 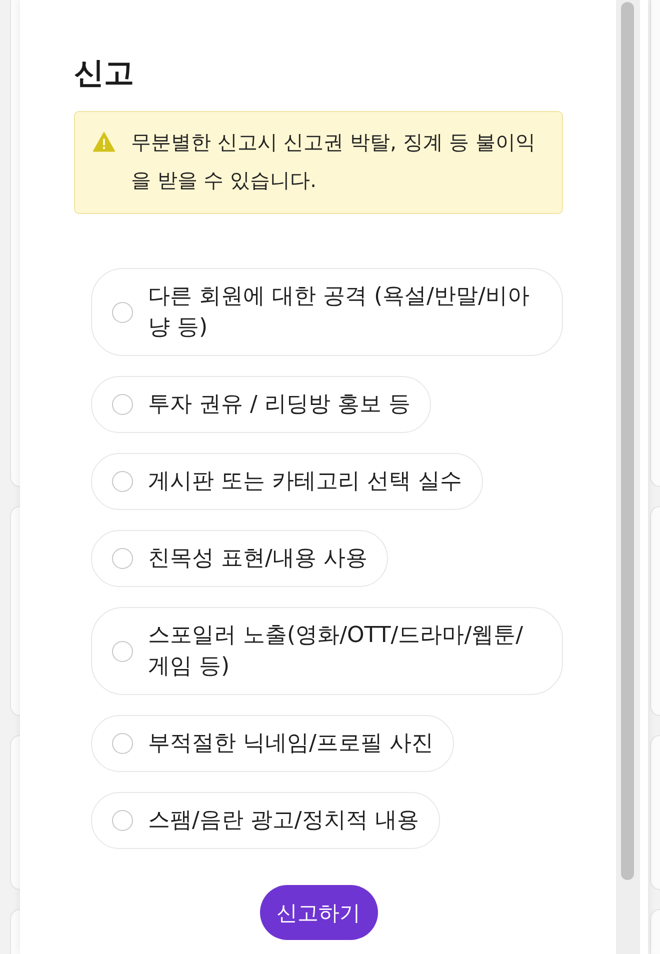 I want to click on dialog-title: 신고, so click(x=104, y=74).